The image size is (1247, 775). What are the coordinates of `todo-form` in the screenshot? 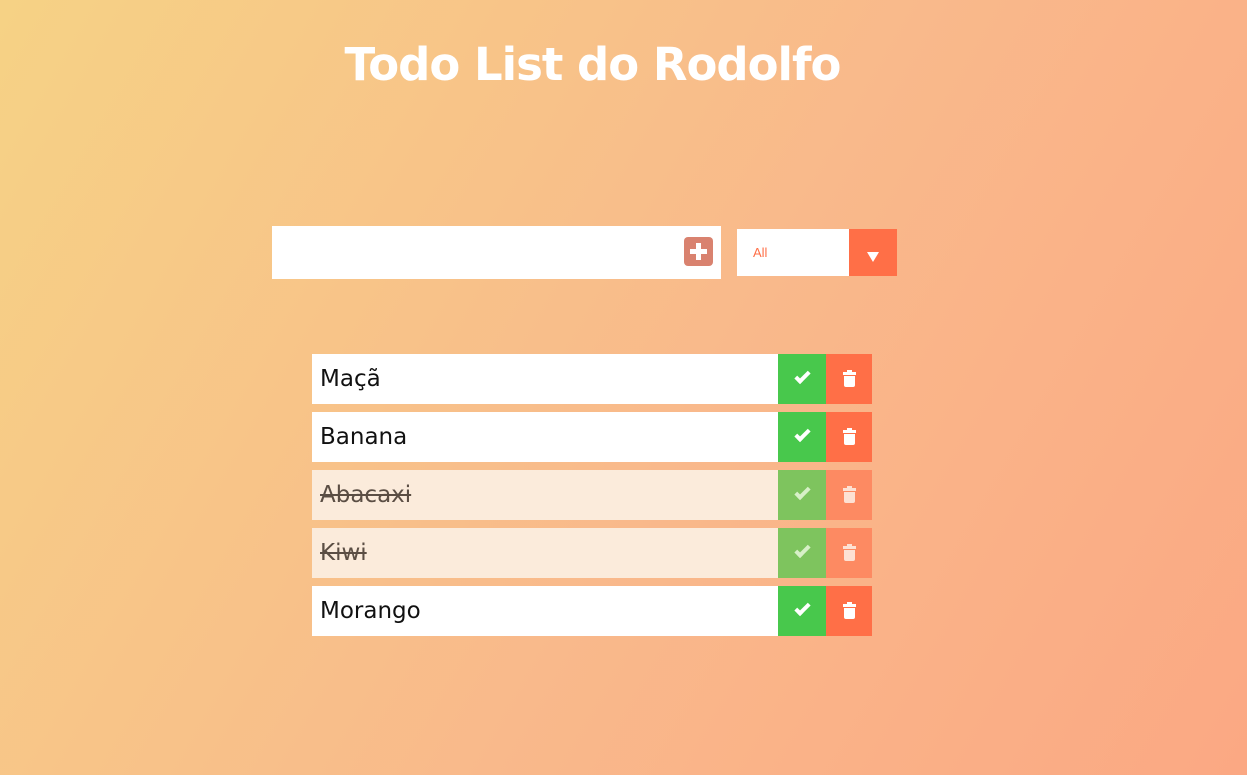 It's located at (496, 252).